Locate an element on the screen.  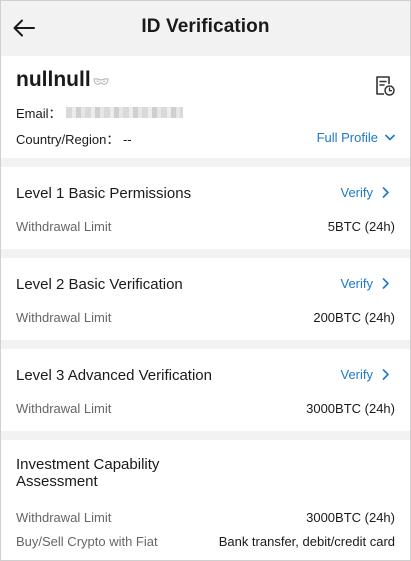
full-profile-link: Full Profile is located at coordinates (356, 137).